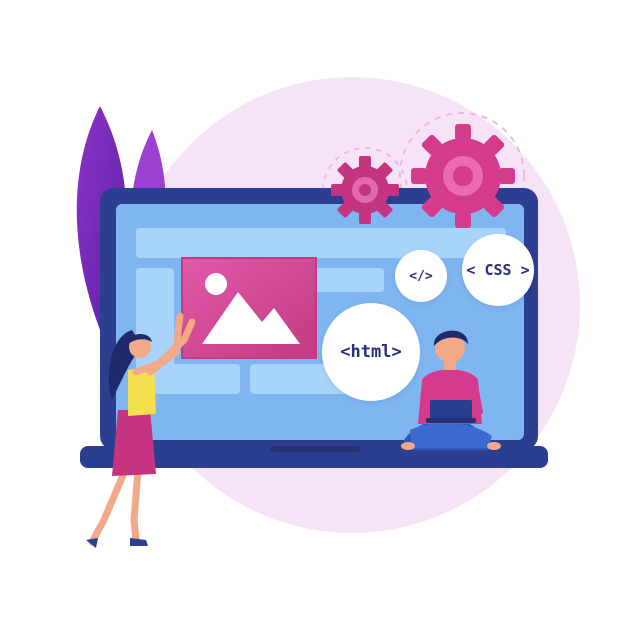 The height and width of the screenshot is (626, 626). I want to click on html-tag-label: <html>, so click(371, 352).